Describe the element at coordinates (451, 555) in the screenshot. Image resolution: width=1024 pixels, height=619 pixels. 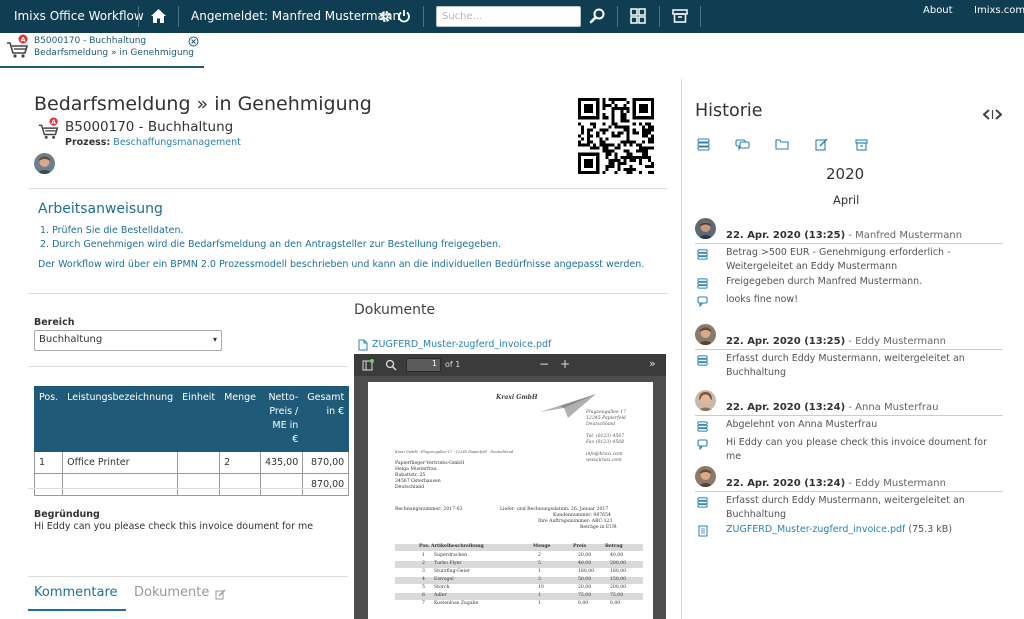
I see `invoice-cell: Superdrachen` at that location.